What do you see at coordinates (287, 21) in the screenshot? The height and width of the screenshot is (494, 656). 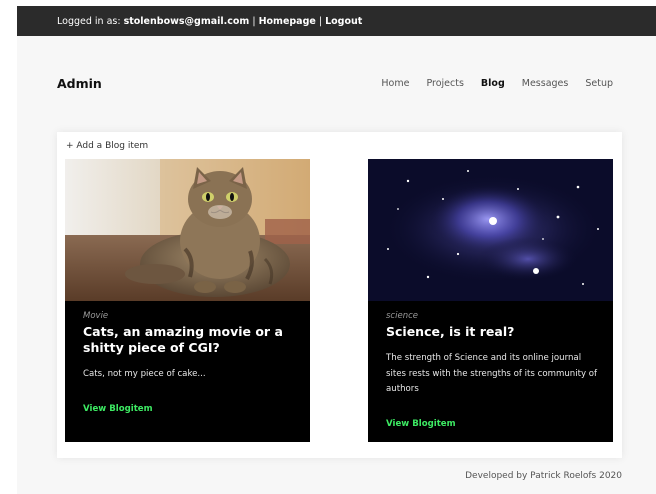 I see `homepage-link: Homepage` at bounding box center [287, 21].